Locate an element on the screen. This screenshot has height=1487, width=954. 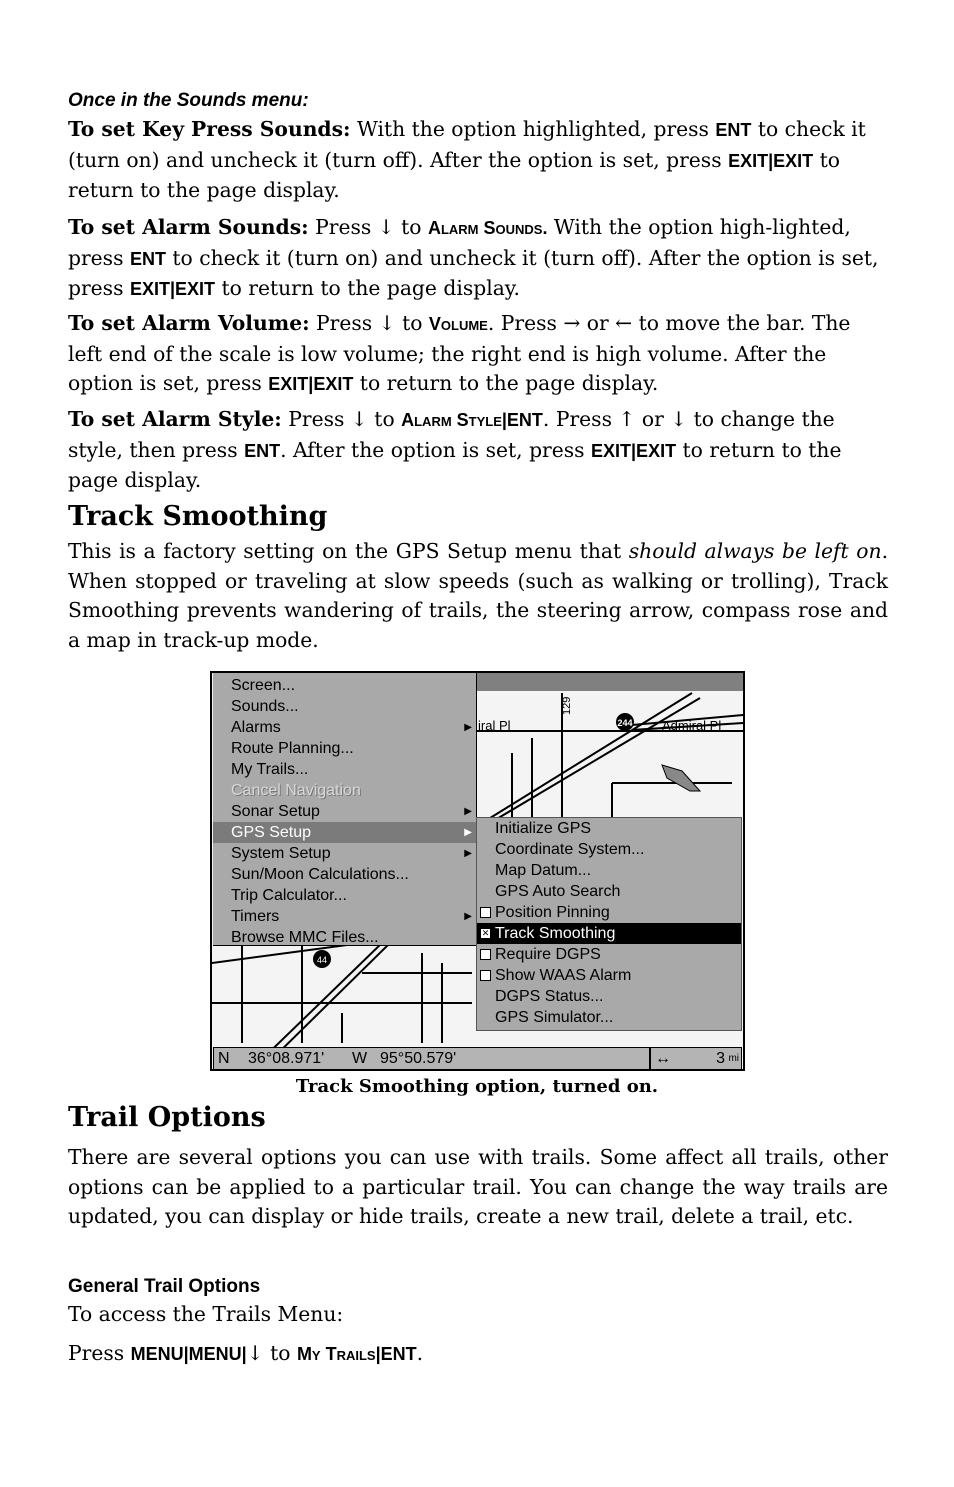
road-number-label: 129 is located at coordinates (567, 706).